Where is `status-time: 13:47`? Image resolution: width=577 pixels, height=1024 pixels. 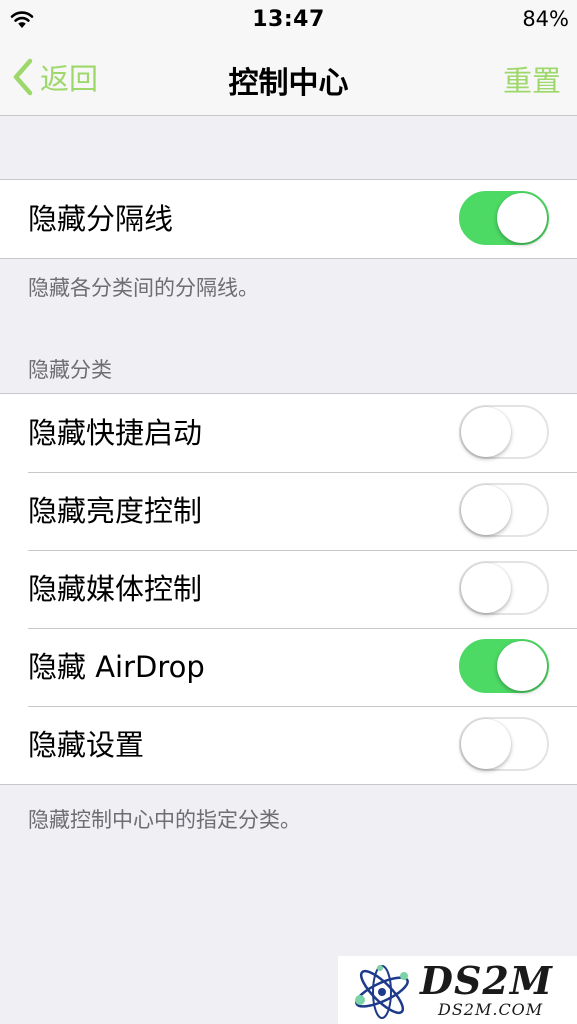
status-time: 13:47 is located at coordinates (288, 19).